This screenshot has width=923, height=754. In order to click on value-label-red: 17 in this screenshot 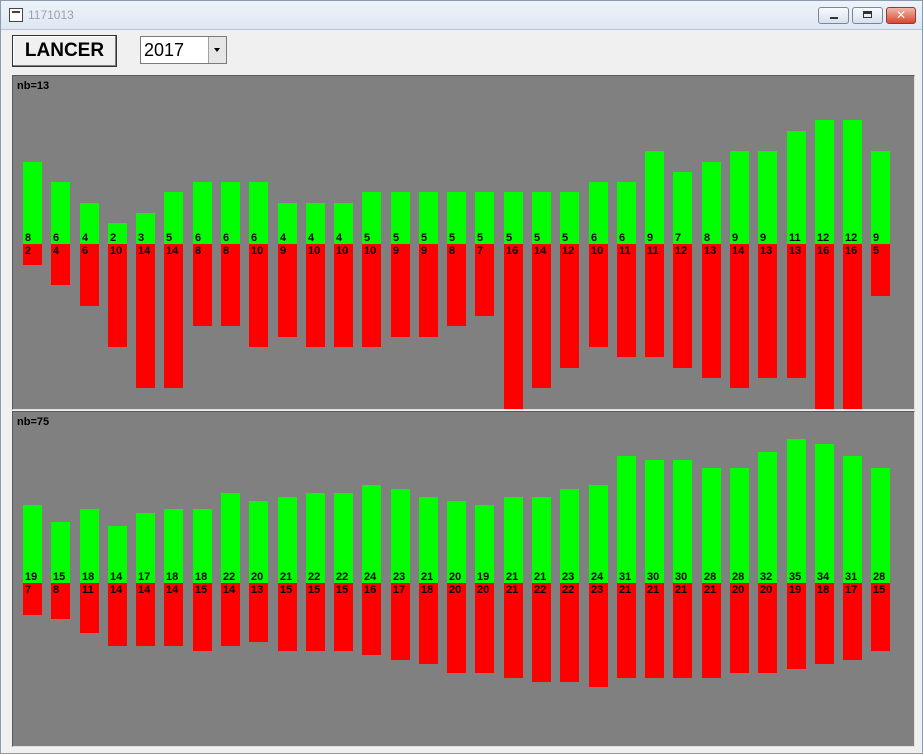, I will do `click(851, 590)`.